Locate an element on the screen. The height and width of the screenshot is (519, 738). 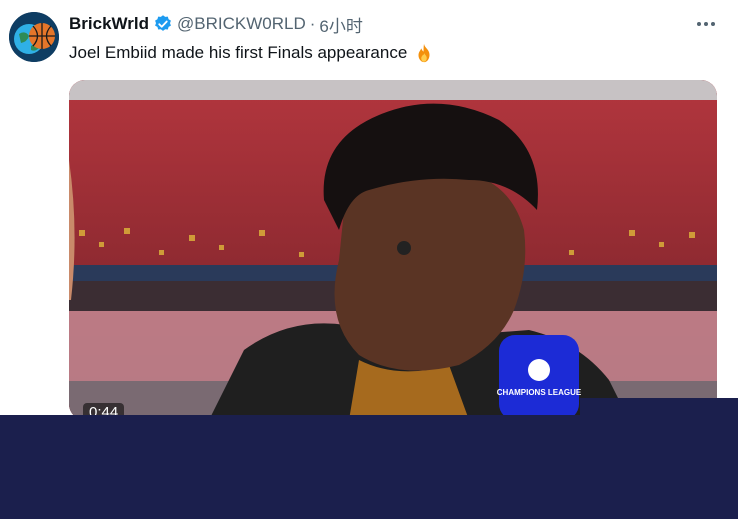
verified-badge-icon is located at coordinates (163, 24).